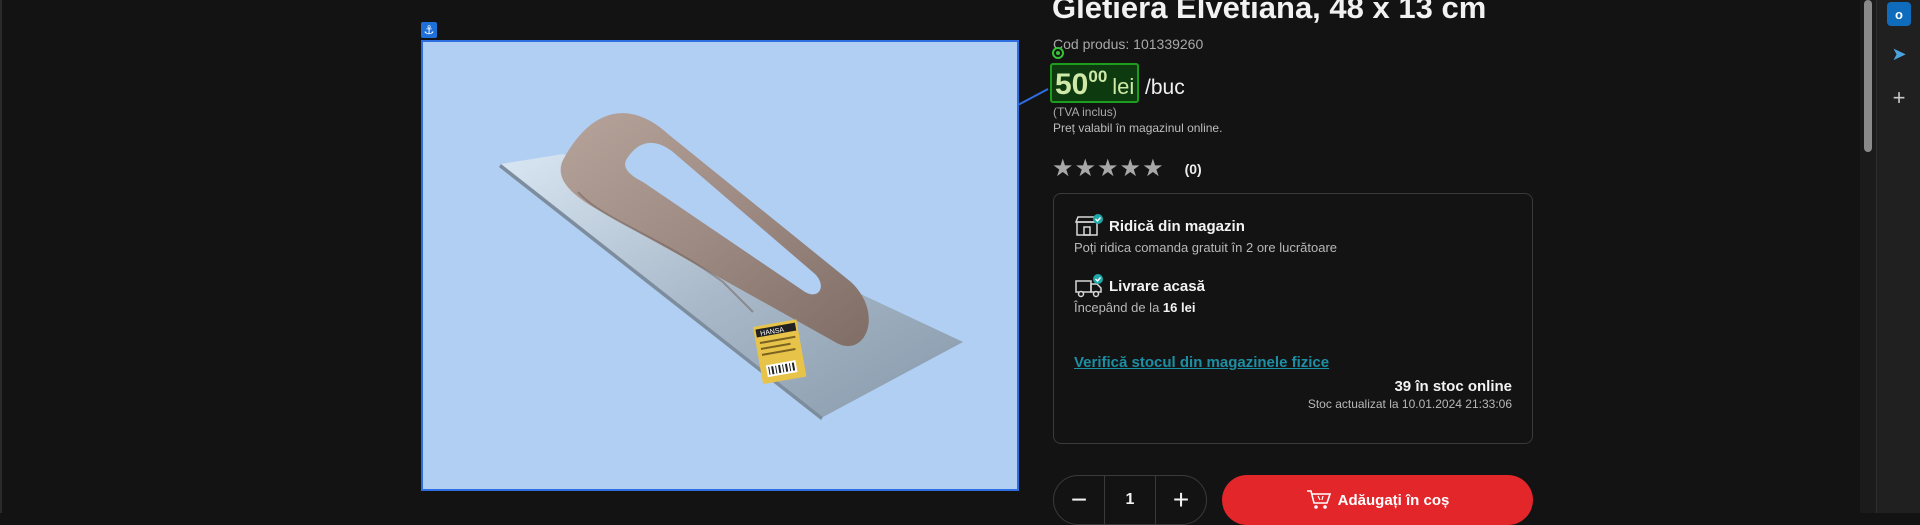 The height and width of the screenshot is (525, 1920). Describe the element at coordinates (1108, 168) in the screenshot. I see `star-rating-icon: ★★★★★` at that location.